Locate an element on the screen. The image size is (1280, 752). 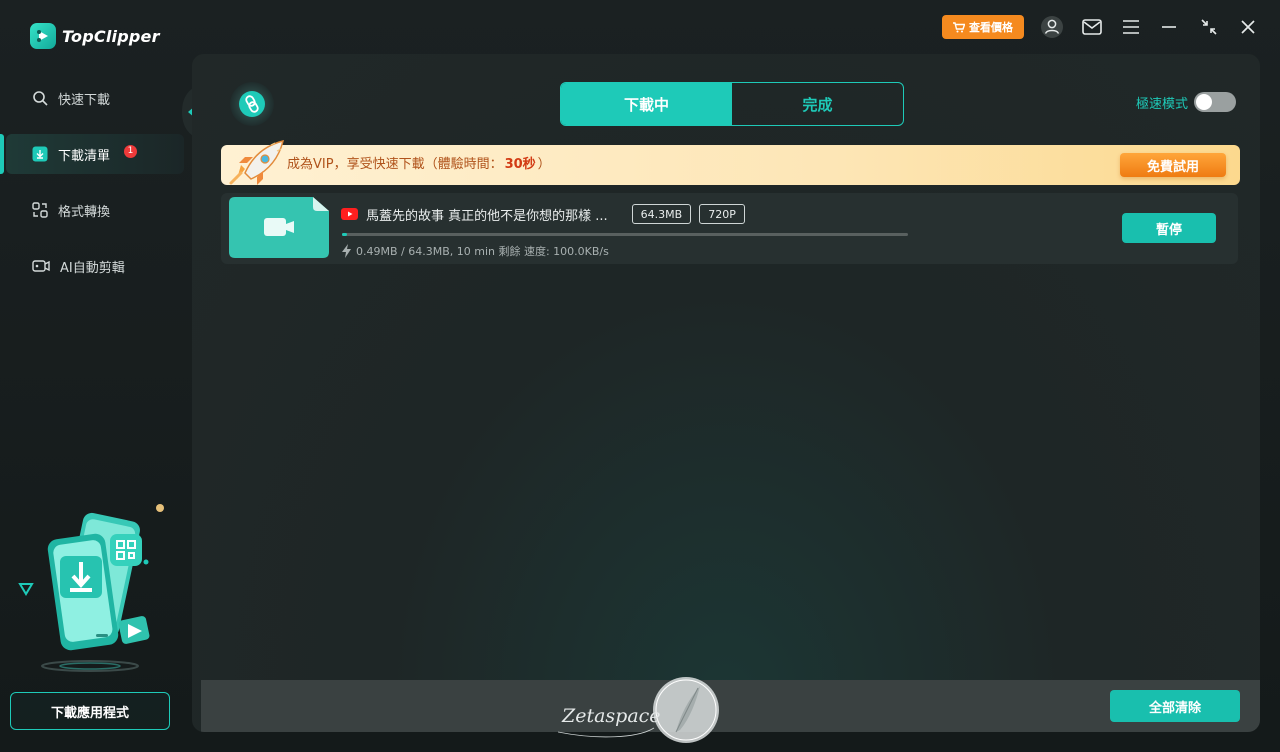
rocket-icon is located at coordinates (257, 162).